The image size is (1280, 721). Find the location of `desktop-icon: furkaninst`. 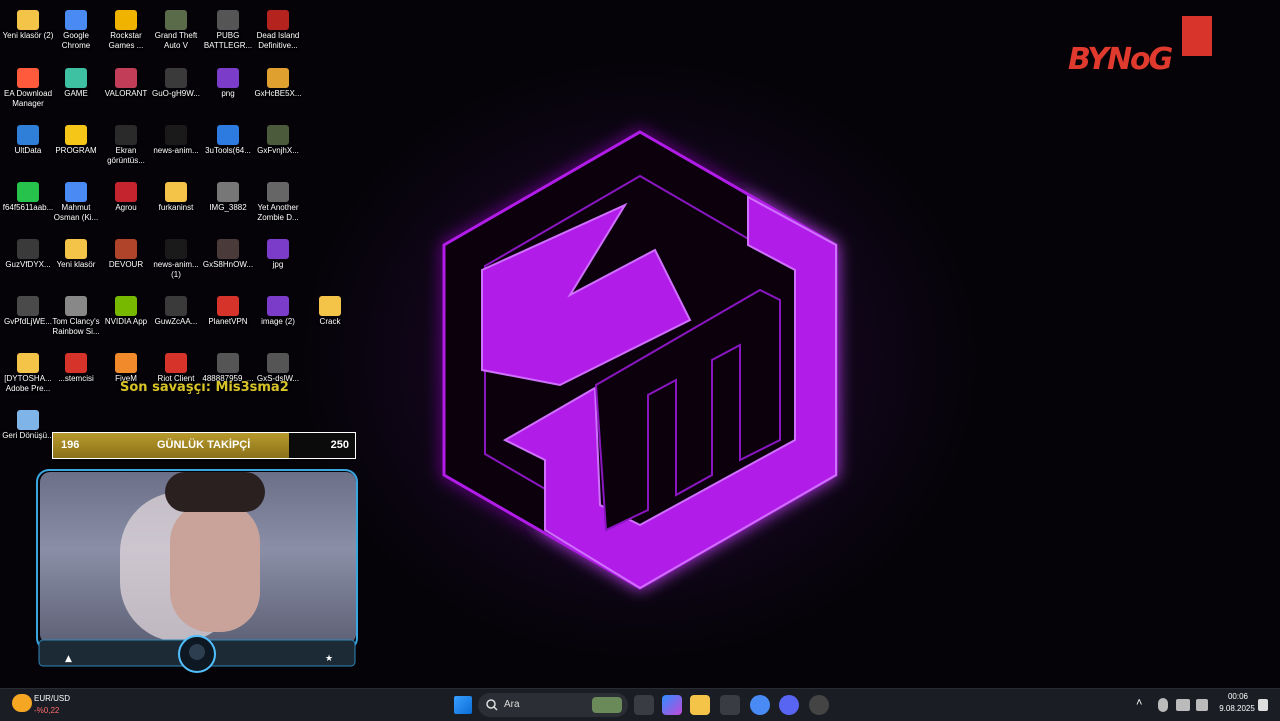

desktop-icon: furkaninst is located at coordinates (176, 204).